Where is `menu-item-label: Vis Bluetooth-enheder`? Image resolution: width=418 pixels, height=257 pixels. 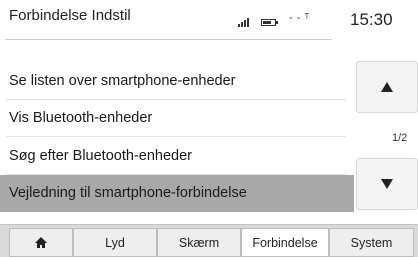 menu-item-label: Vis Bluetooth-enheder is located at coordinates (81, 118).